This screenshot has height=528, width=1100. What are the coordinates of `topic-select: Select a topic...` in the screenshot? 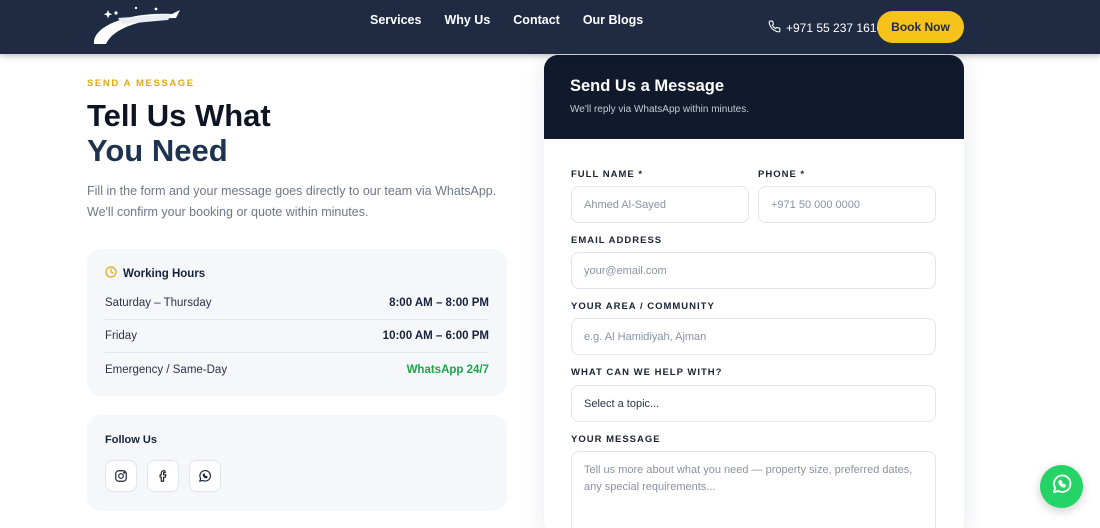 It's located at (753, 403).